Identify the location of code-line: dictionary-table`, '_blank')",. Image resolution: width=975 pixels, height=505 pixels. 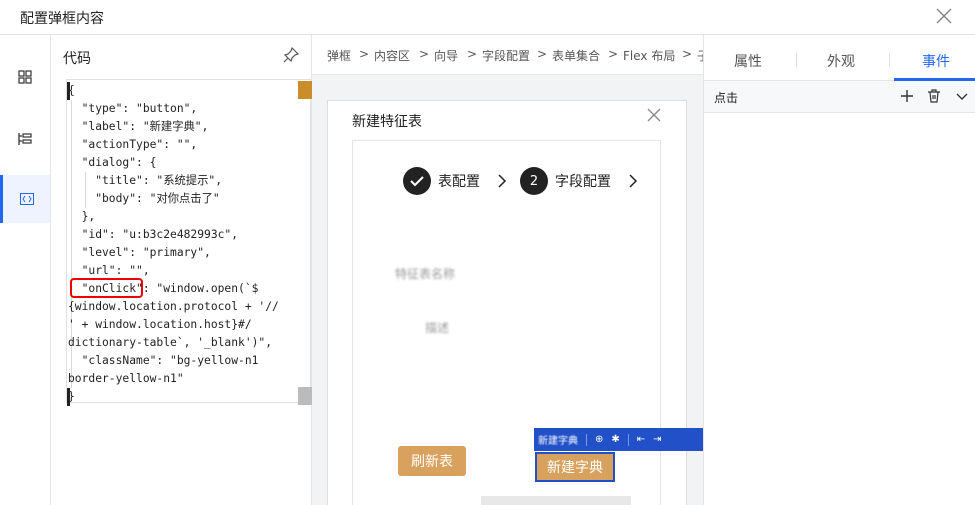
(170, 342).